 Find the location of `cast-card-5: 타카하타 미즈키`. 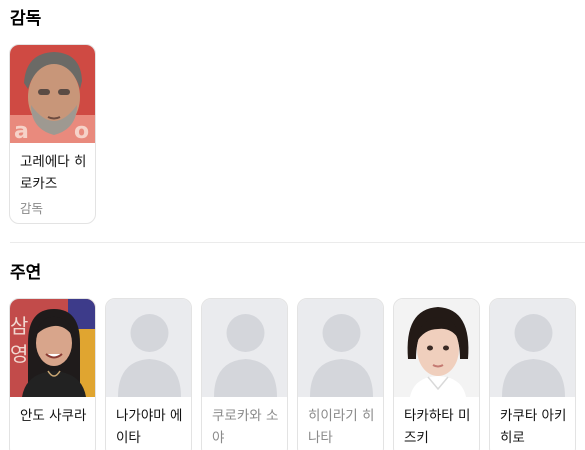

cast-card-5: 타카하타 미즈키 is located at coordinates (436, 374).